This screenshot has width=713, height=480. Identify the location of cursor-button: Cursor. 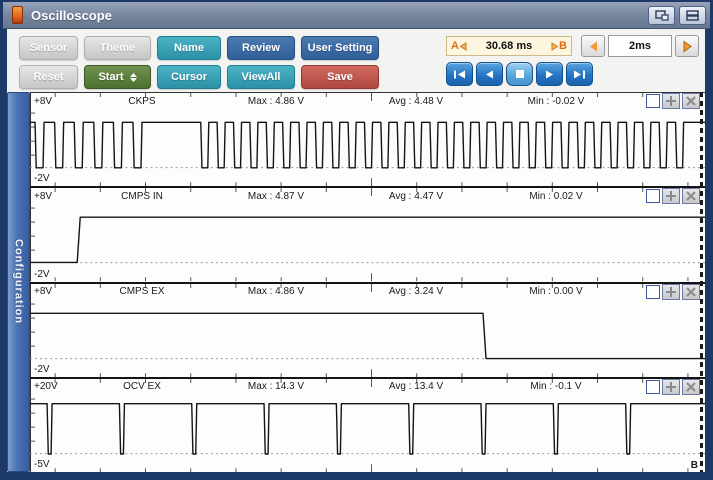
(189, 77).